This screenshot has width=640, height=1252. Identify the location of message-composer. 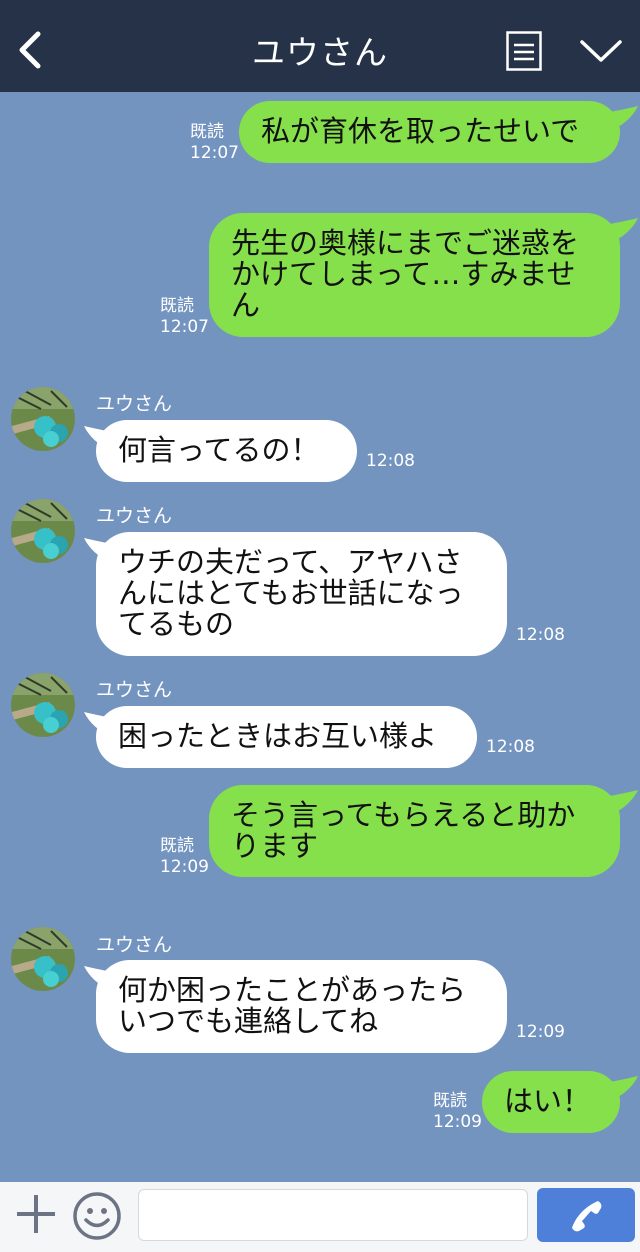
(320, 1217).